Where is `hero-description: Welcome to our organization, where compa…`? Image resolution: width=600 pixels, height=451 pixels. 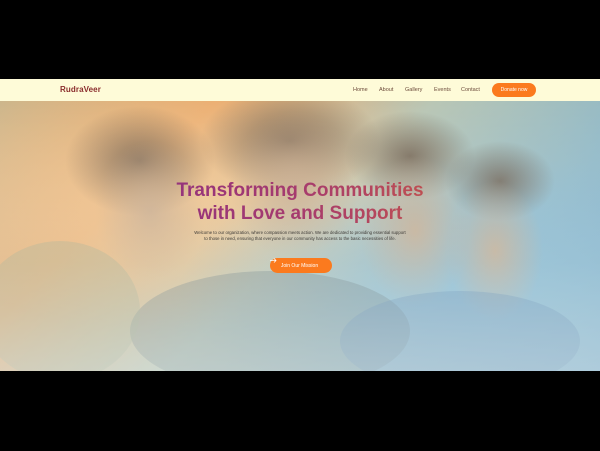
hero-description: Welcome to our organization, where compa… is located at coordinates (300, 235).